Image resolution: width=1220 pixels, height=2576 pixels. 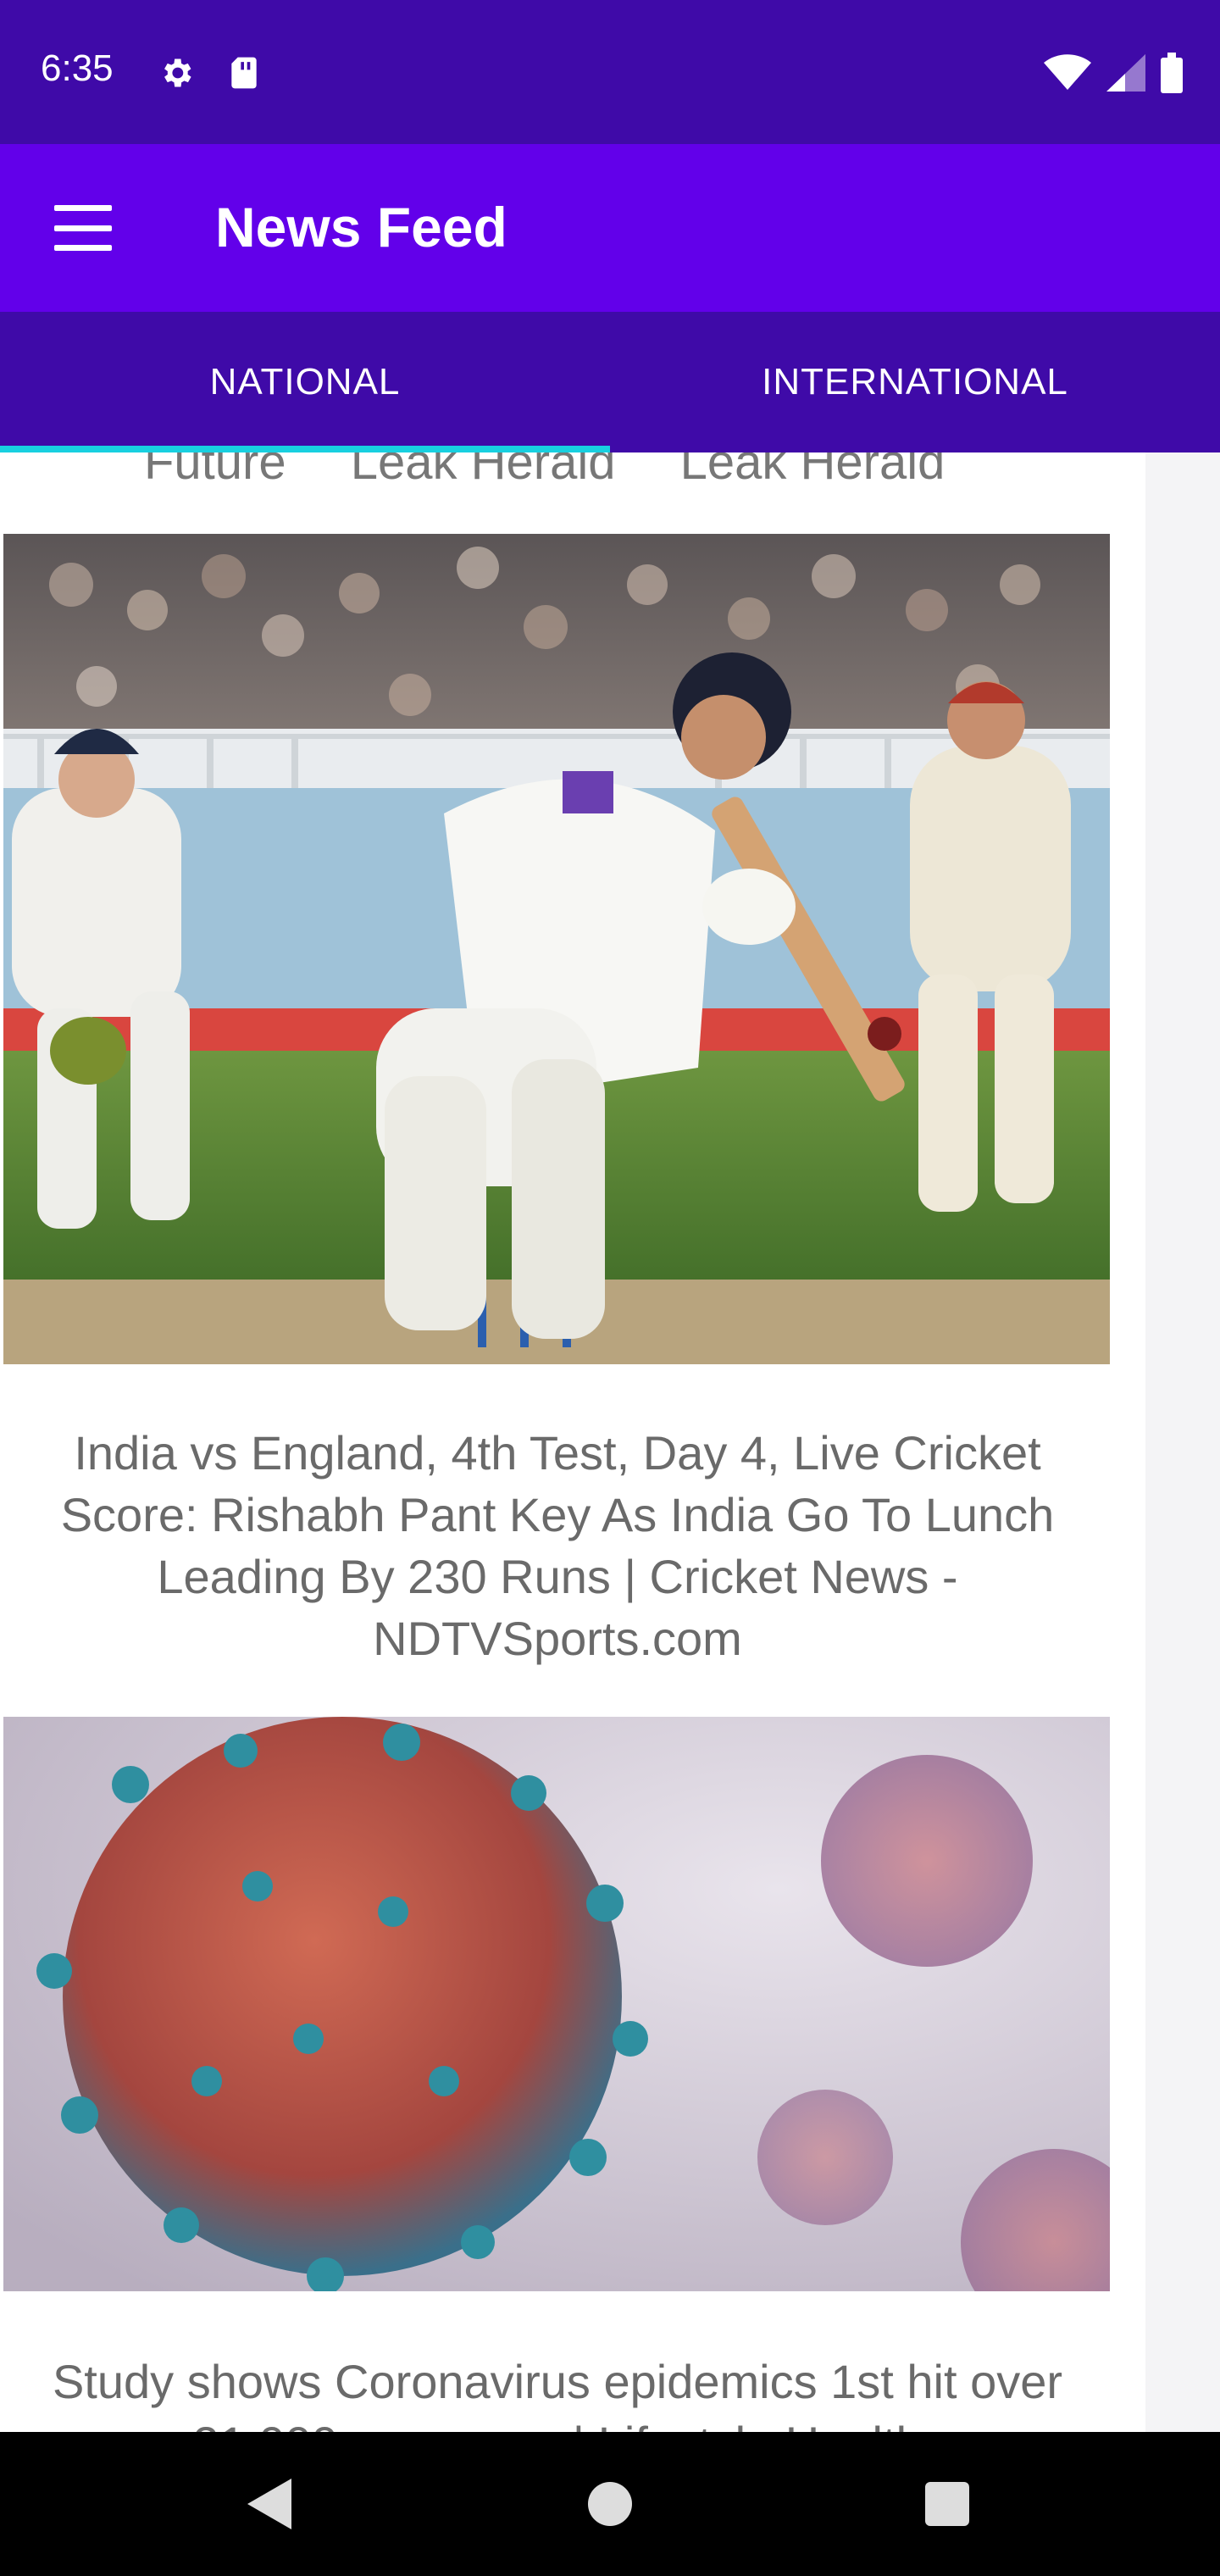 What do you see at coordinates (947, 2504) in the screenshot?
I see `recents-icon` at bounding box center [947, 2504].